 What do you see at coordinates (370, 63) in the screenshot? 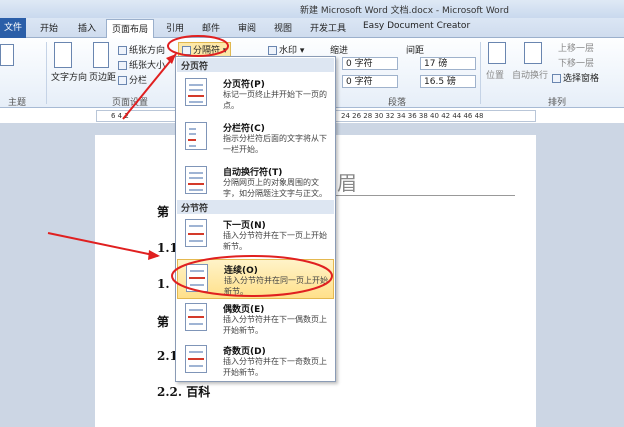
I see `indent-left-input: 0 字符` at bounding box center [370, 63].